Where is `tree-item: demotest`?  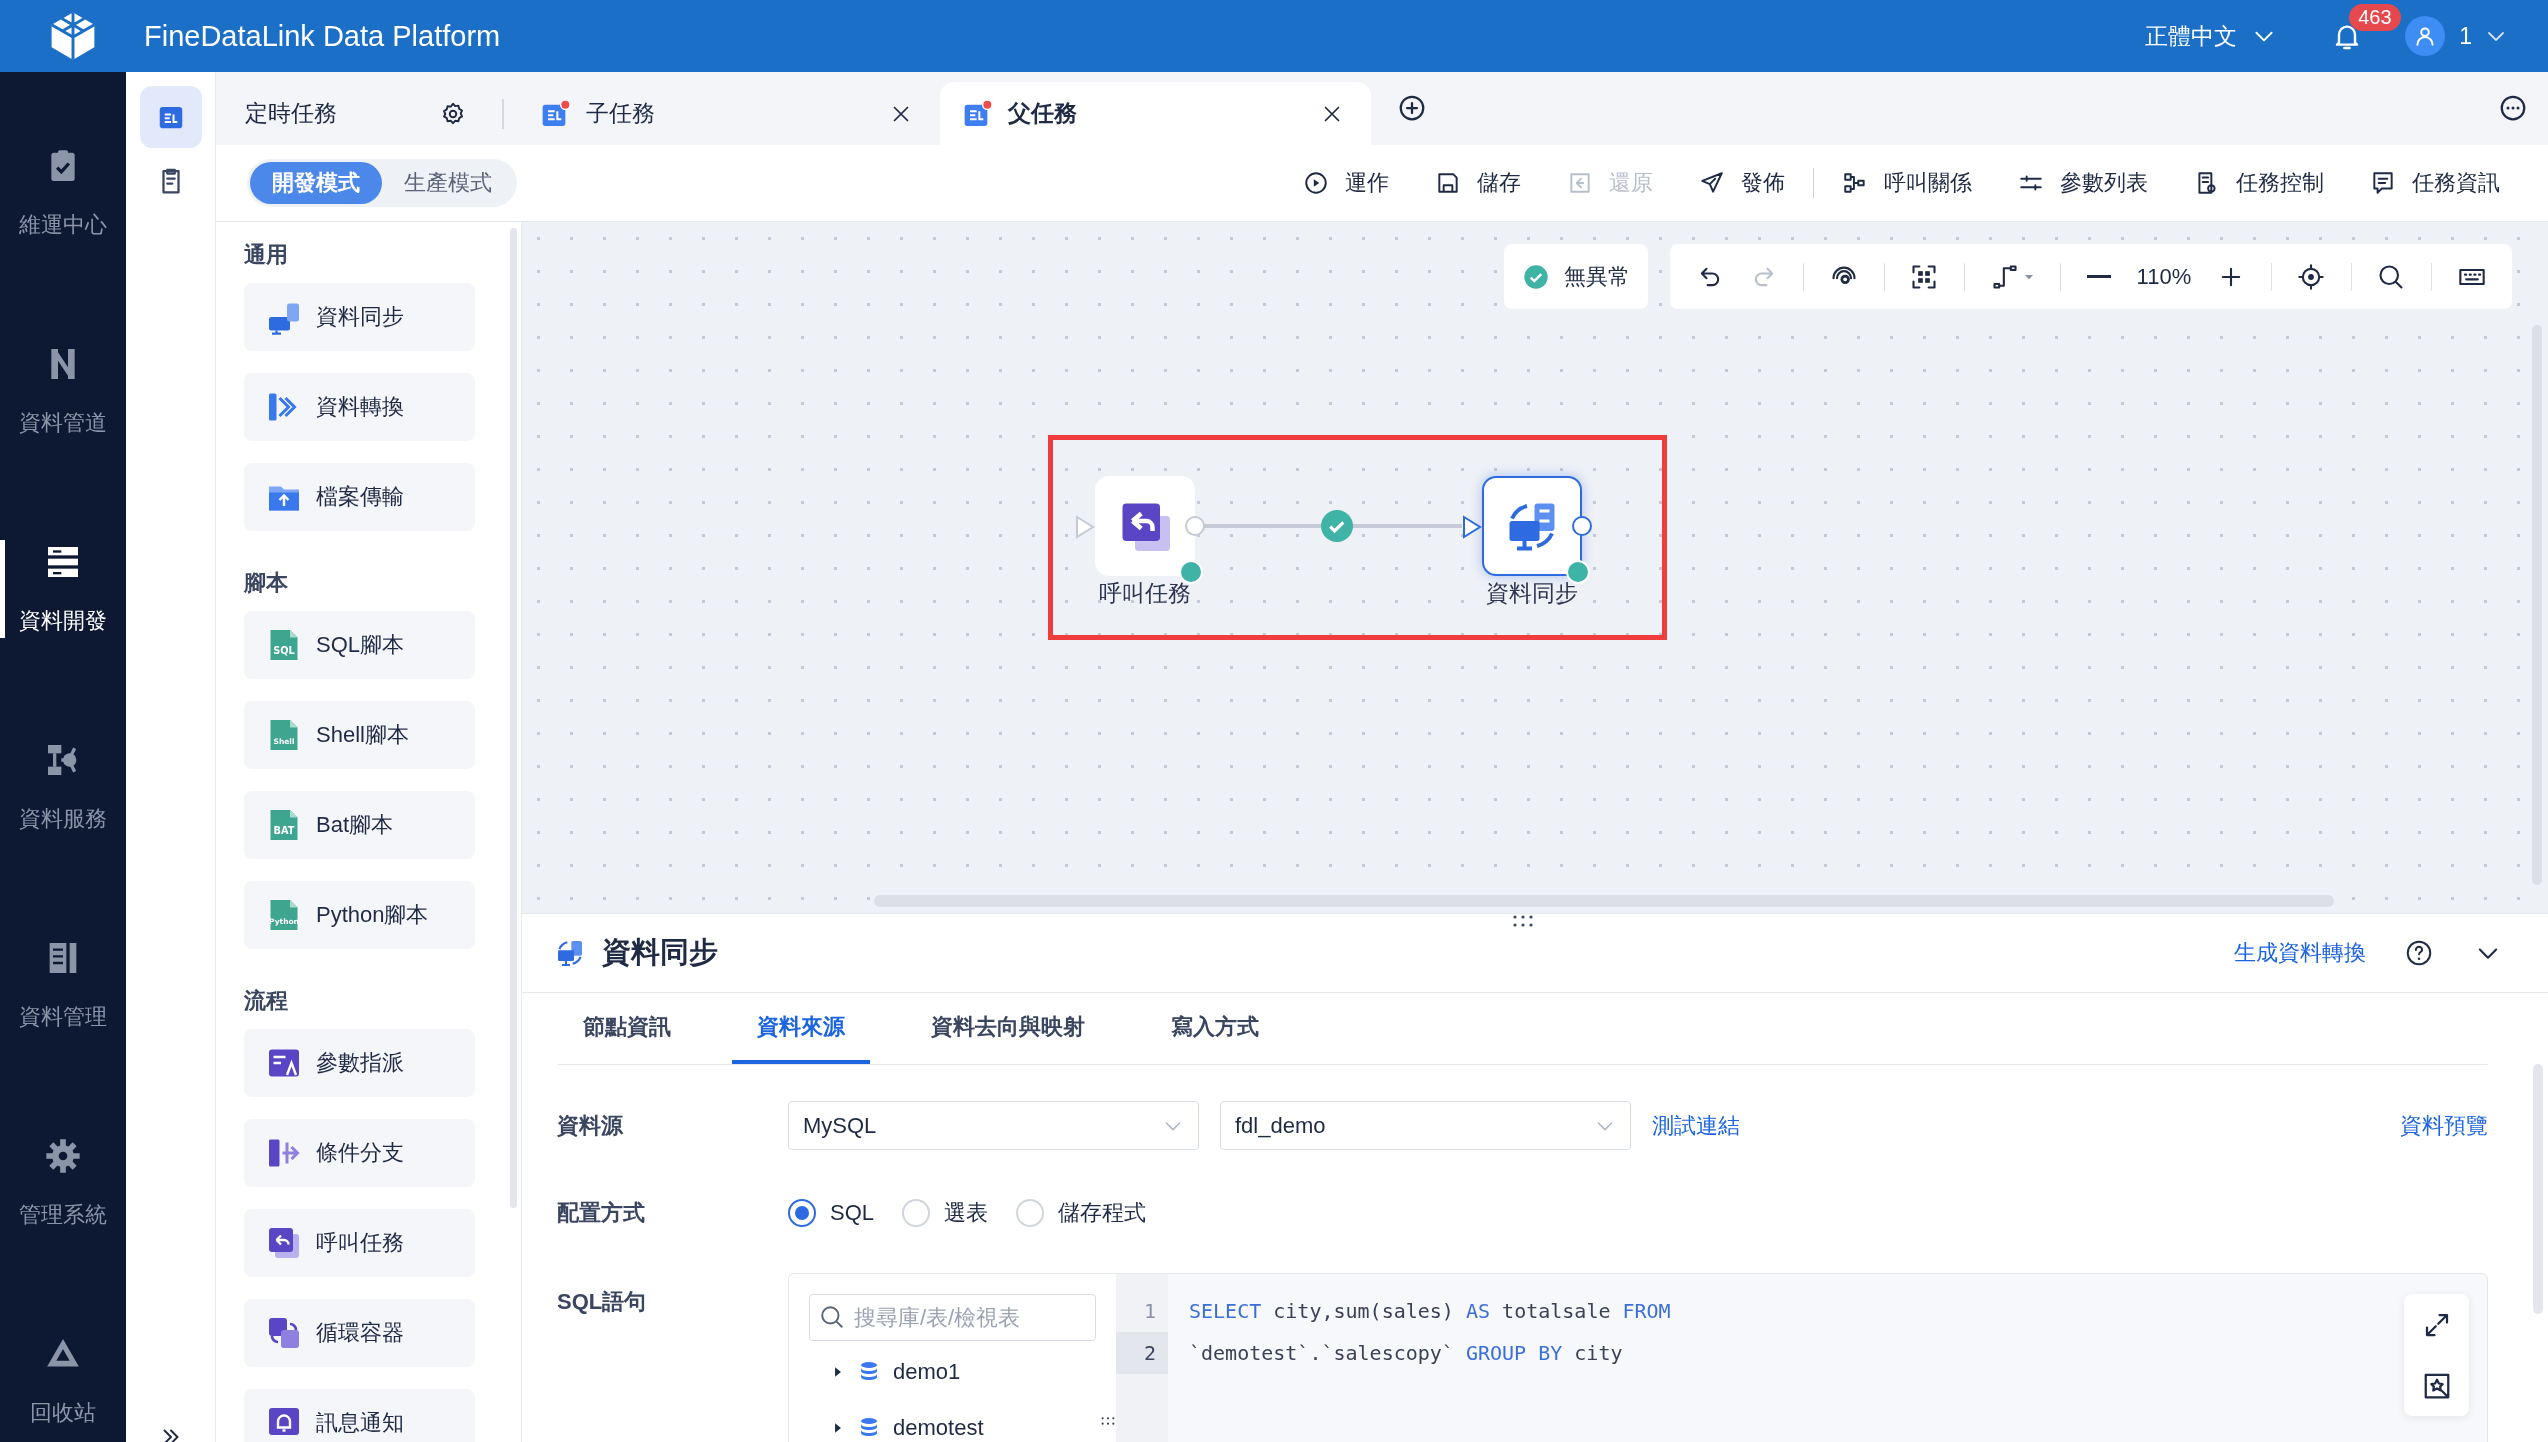
tree-item: demotest is located at coordinates (952, 1422).